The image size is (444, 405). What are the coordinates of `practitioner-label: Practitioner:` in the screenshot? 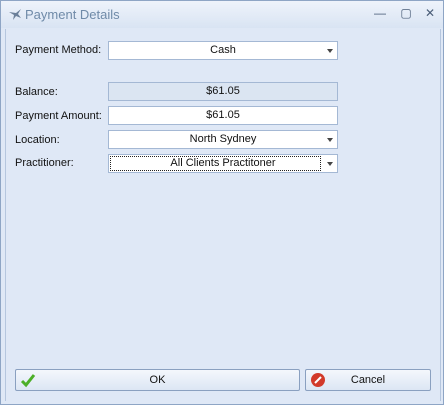 It's located at (44, 163).